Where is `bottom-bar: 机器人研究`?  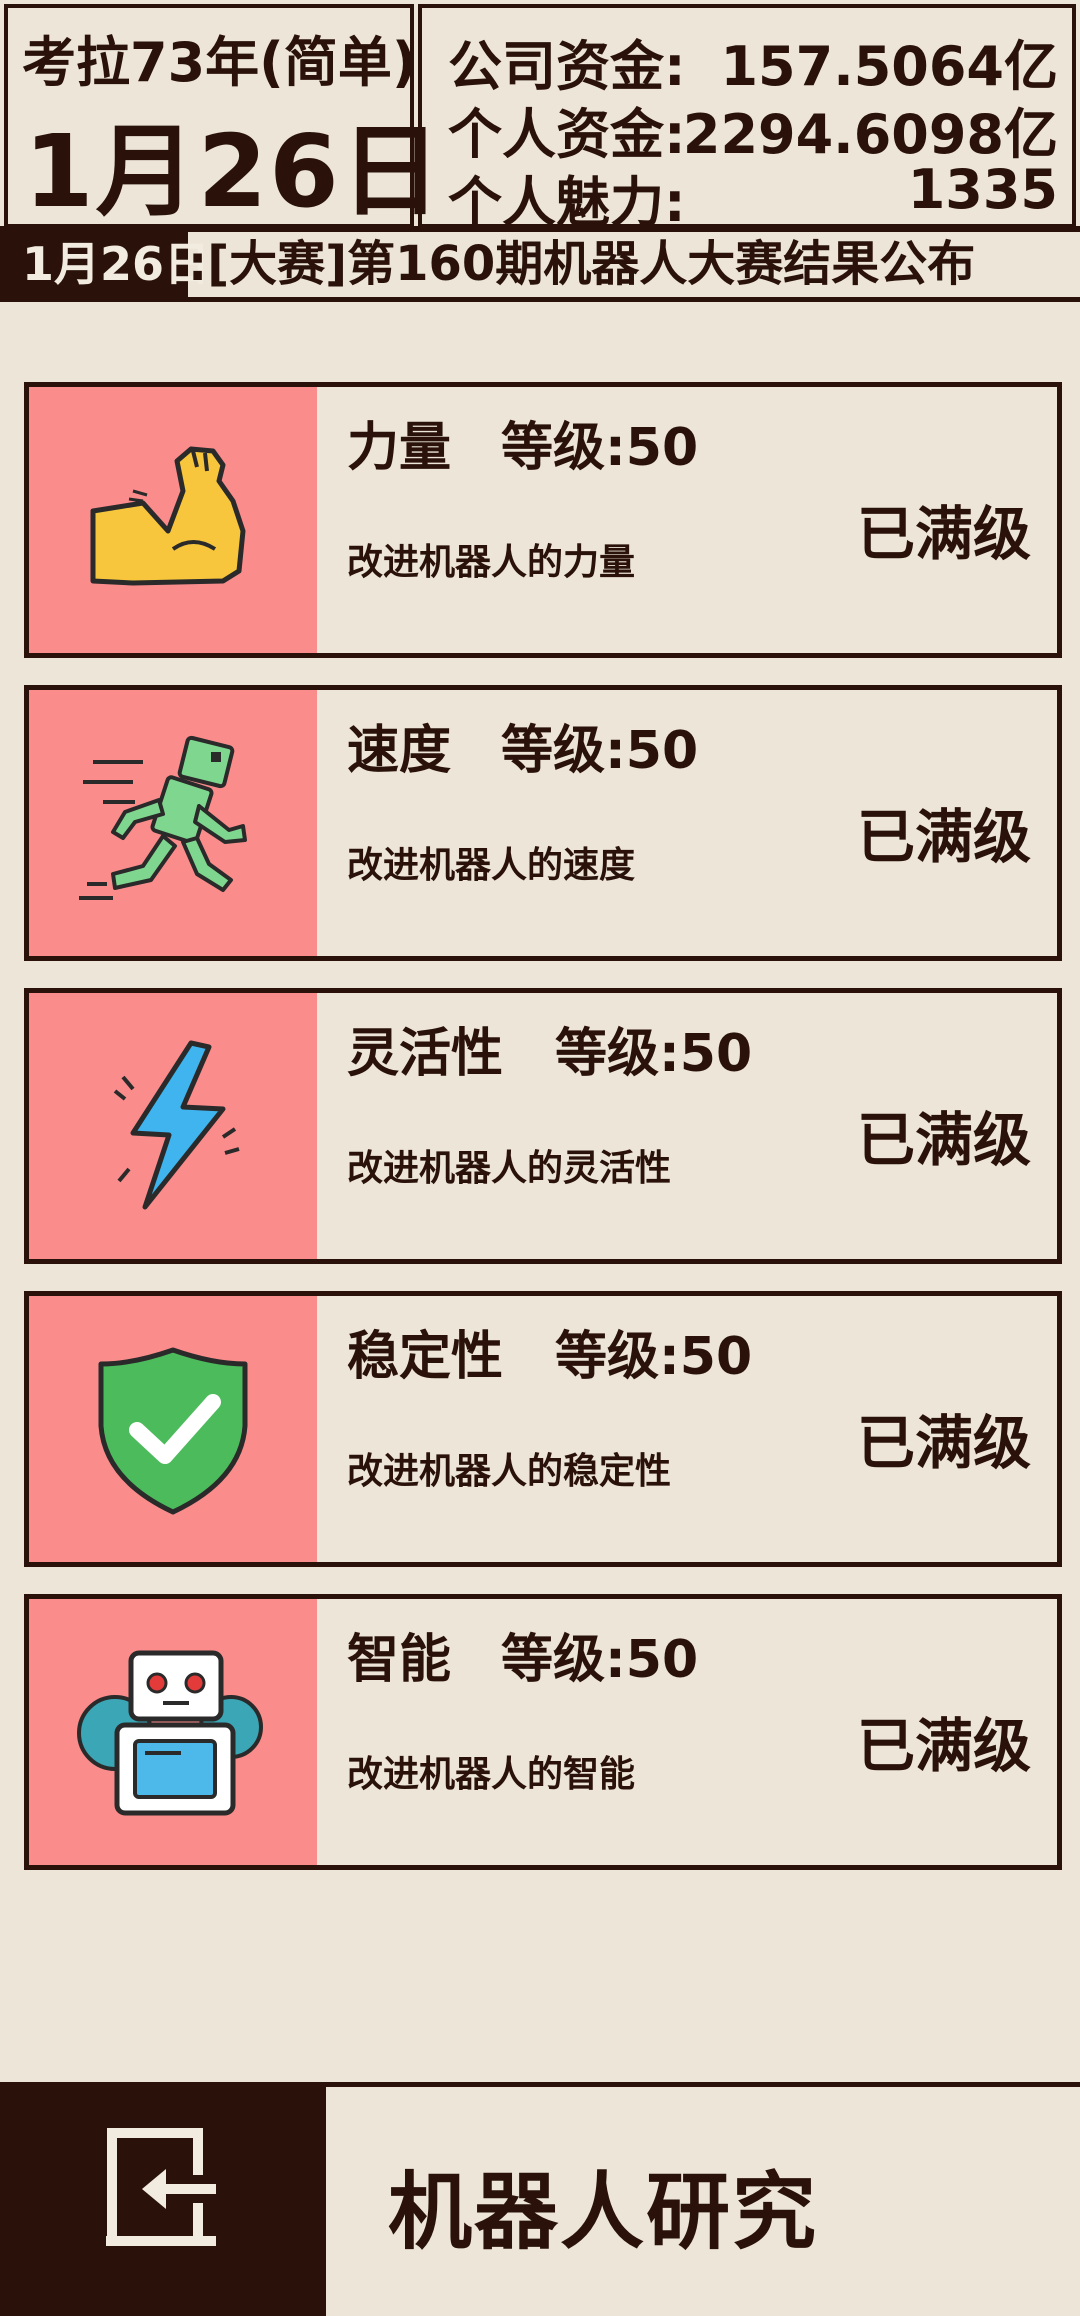 bottom-bar: 机器人研究 is located at coordinates (540, 2199).